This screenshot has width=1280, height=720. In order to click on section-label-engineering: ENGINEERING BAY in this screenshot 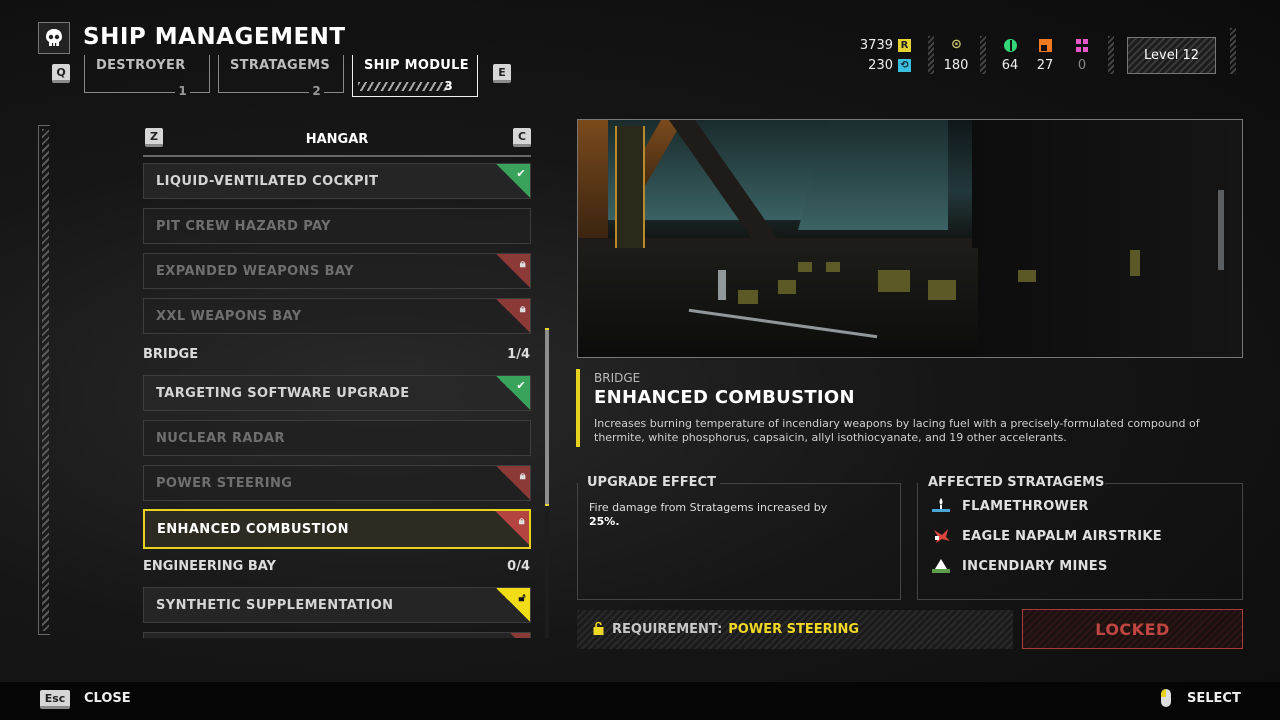, I will do `click(209, 566)`.